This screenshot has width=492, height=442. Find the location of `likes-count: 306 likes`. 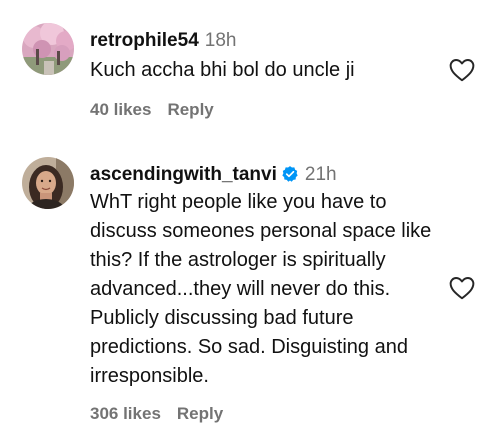

likes-count: 306 likes is located at coordinates (125, 413).